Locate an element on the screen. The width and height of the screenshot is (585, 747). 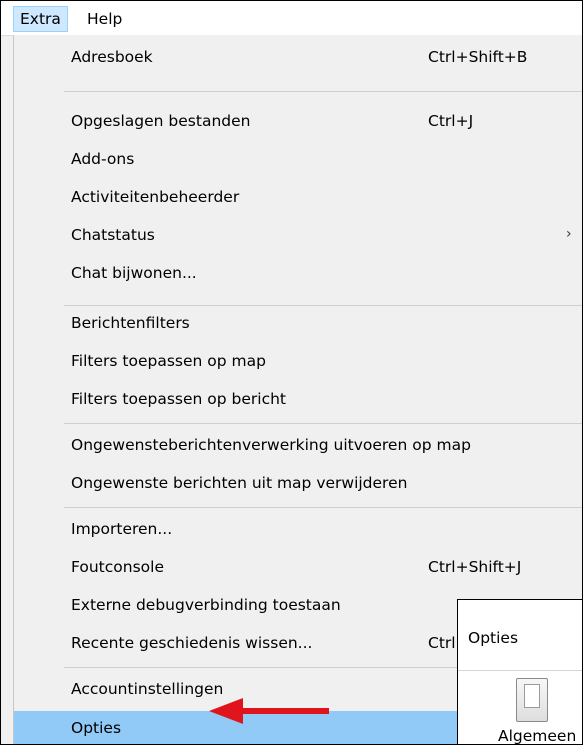
red-arrow-icon is located at coordinates (269, 711).